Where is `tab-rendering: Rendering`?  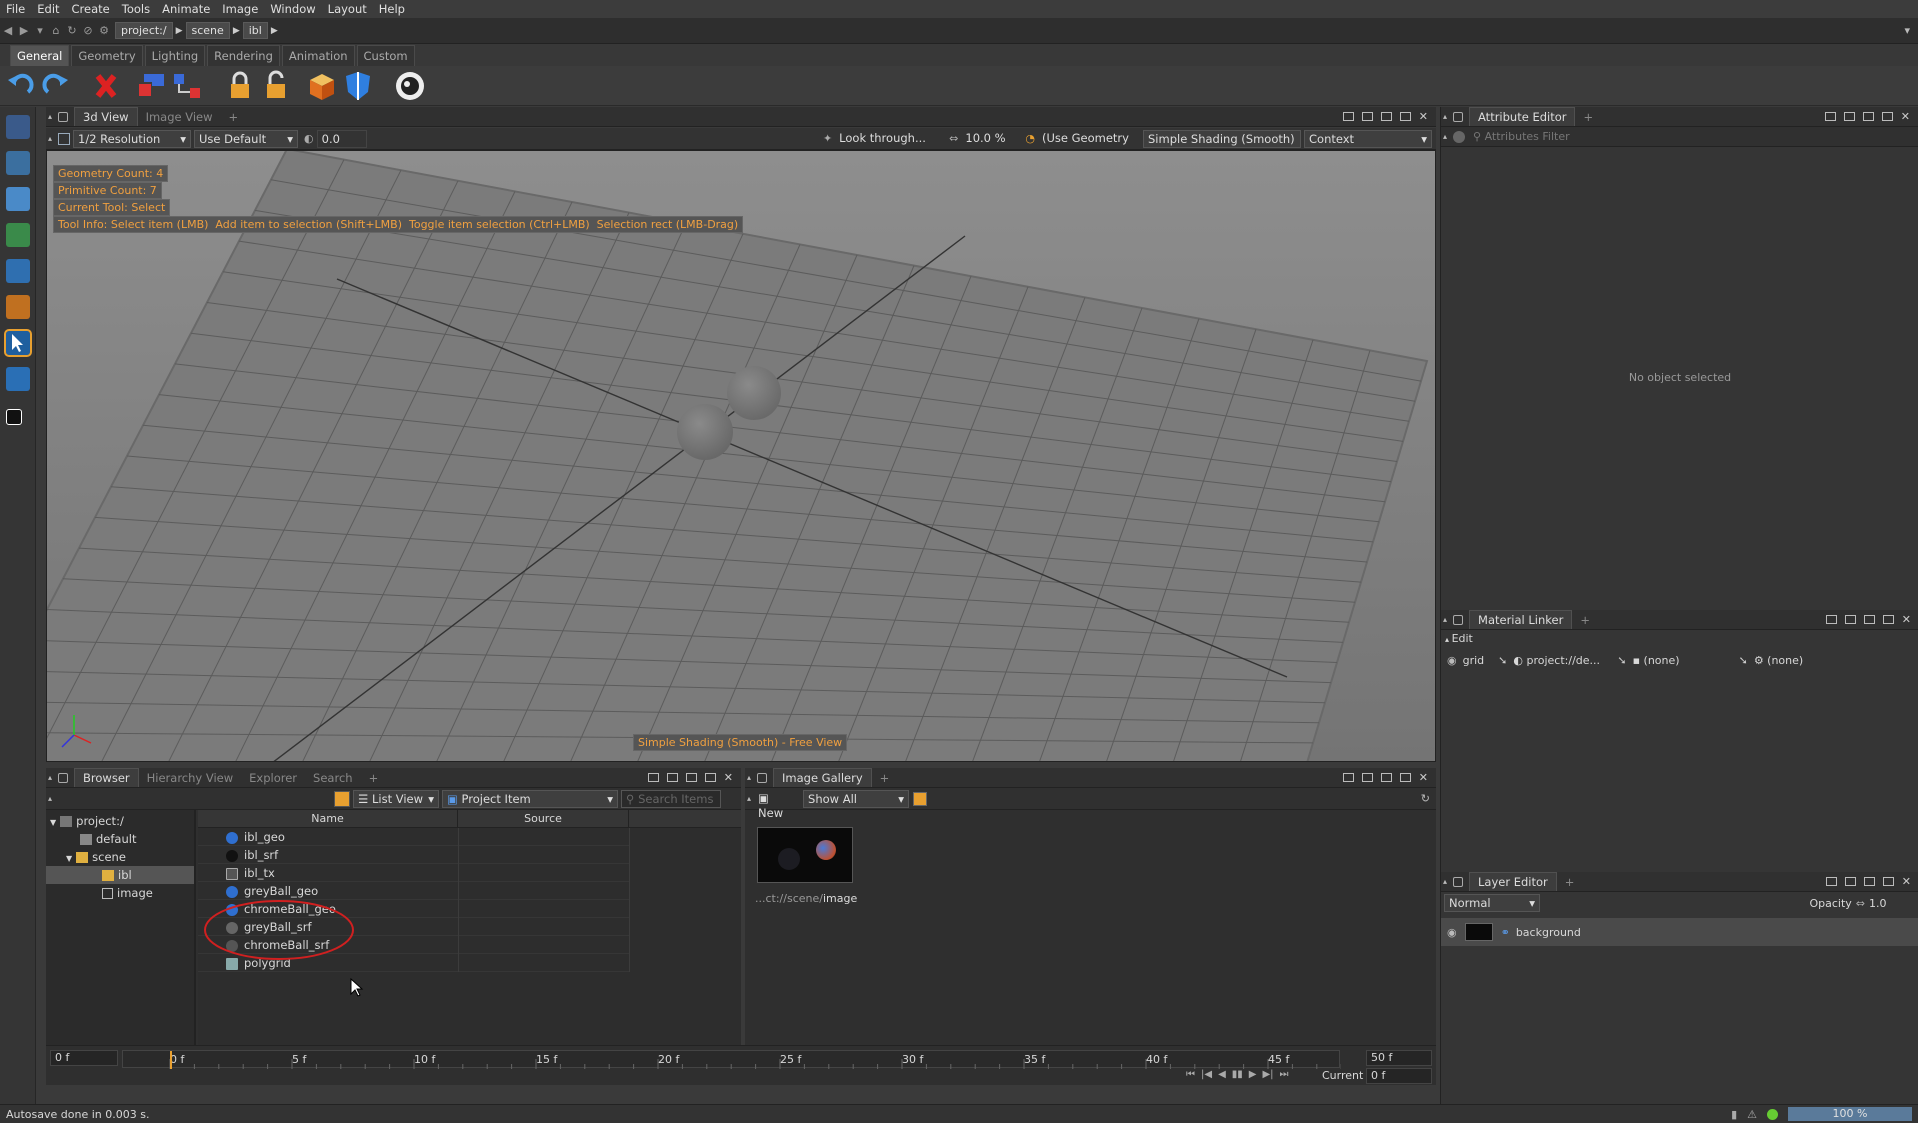
tab-rendering: Rendering is located at coordinates (243, 55).